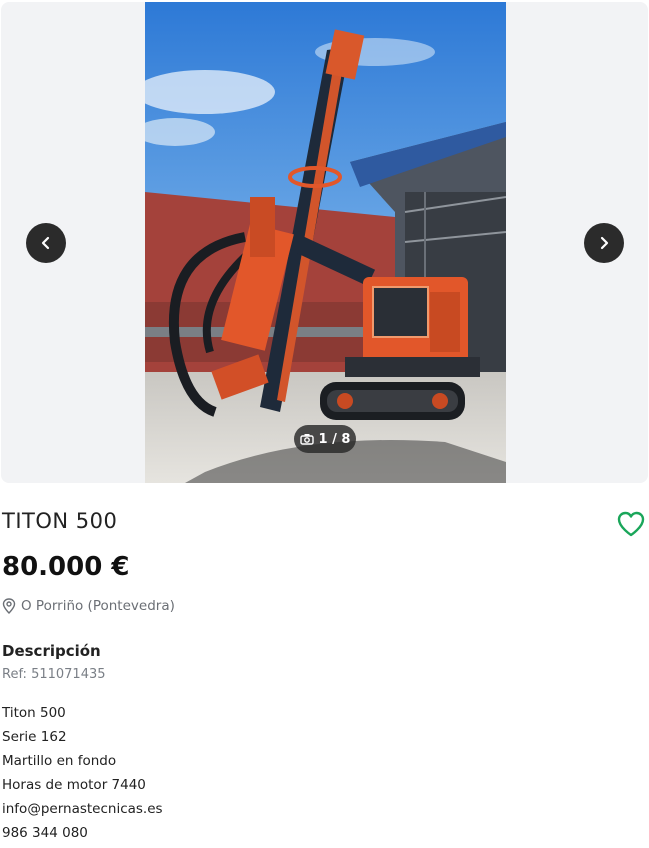 The height and width of the screenshot is (848, 649). I want to click on next-photo-button, so click(604, 243).